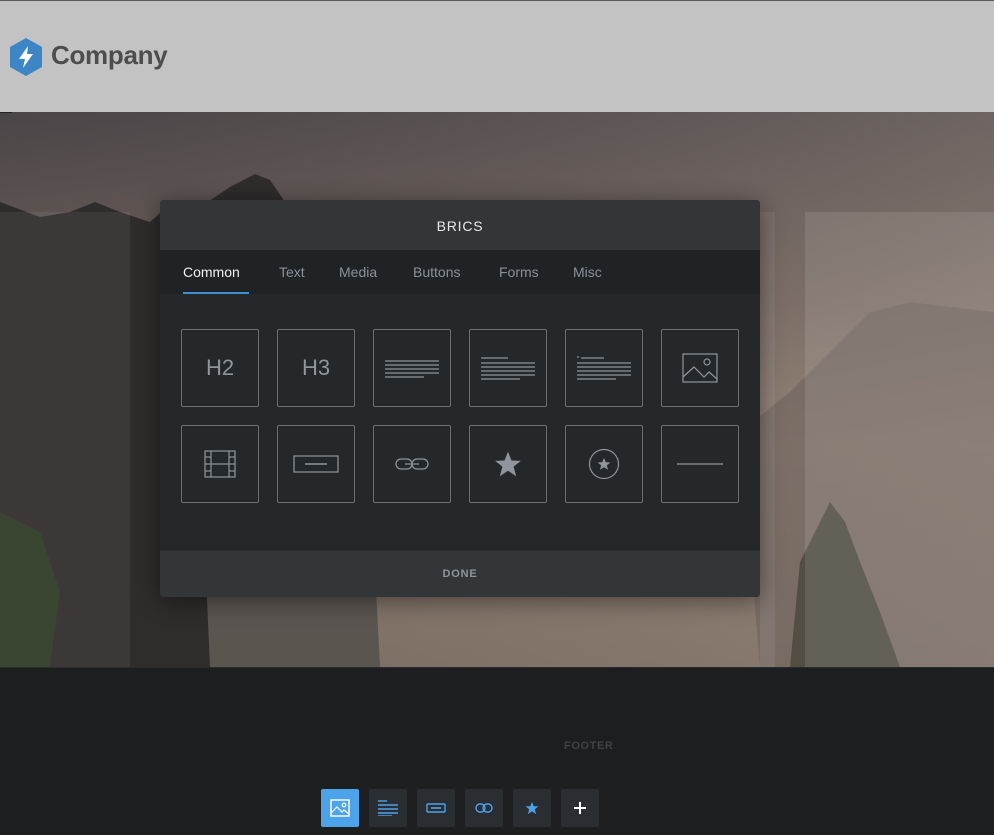  What do you see at coordinates (497, 56) in the screenshot?
I see `site-header: Company` at bounding box center [497, 56].